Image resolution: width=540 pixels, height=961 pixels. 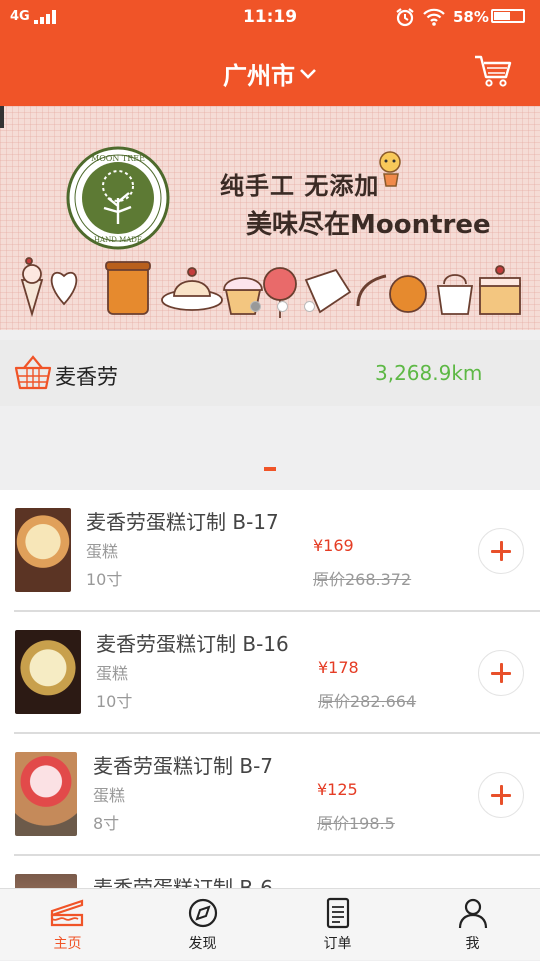 What do you see at coordinates (270, 673) in the screenshot?
I see `product-item: 麦香劳蛋糕订制 B-16 蛋糕 10寸 ¥178 原价282.664` at bounding box center [270, 673].